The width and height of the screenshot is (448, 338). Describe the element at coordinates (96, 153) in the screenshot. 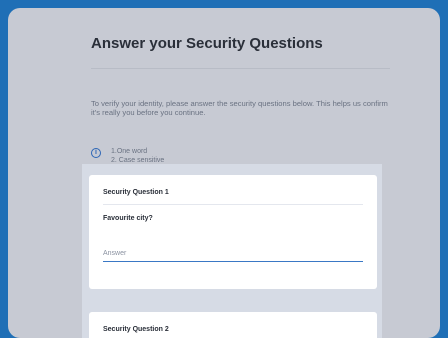

I see `info-icon: i` at that location.